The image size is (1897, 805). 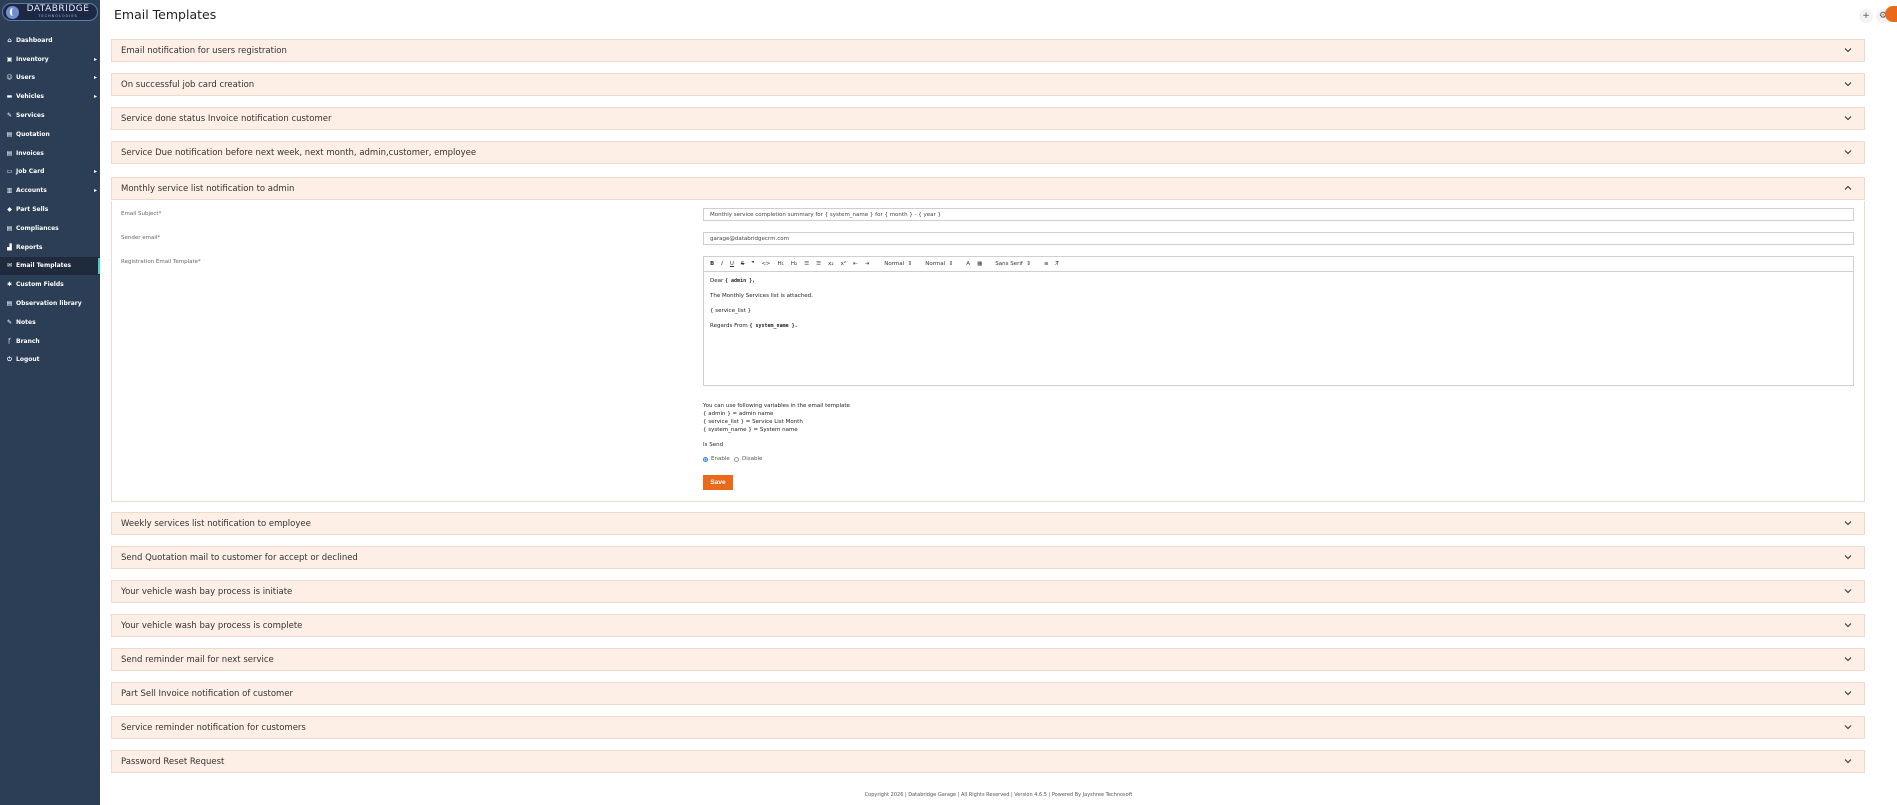 I want to click on sidebar-item-reports: ▟ Reports, so click(x=50, y=247).